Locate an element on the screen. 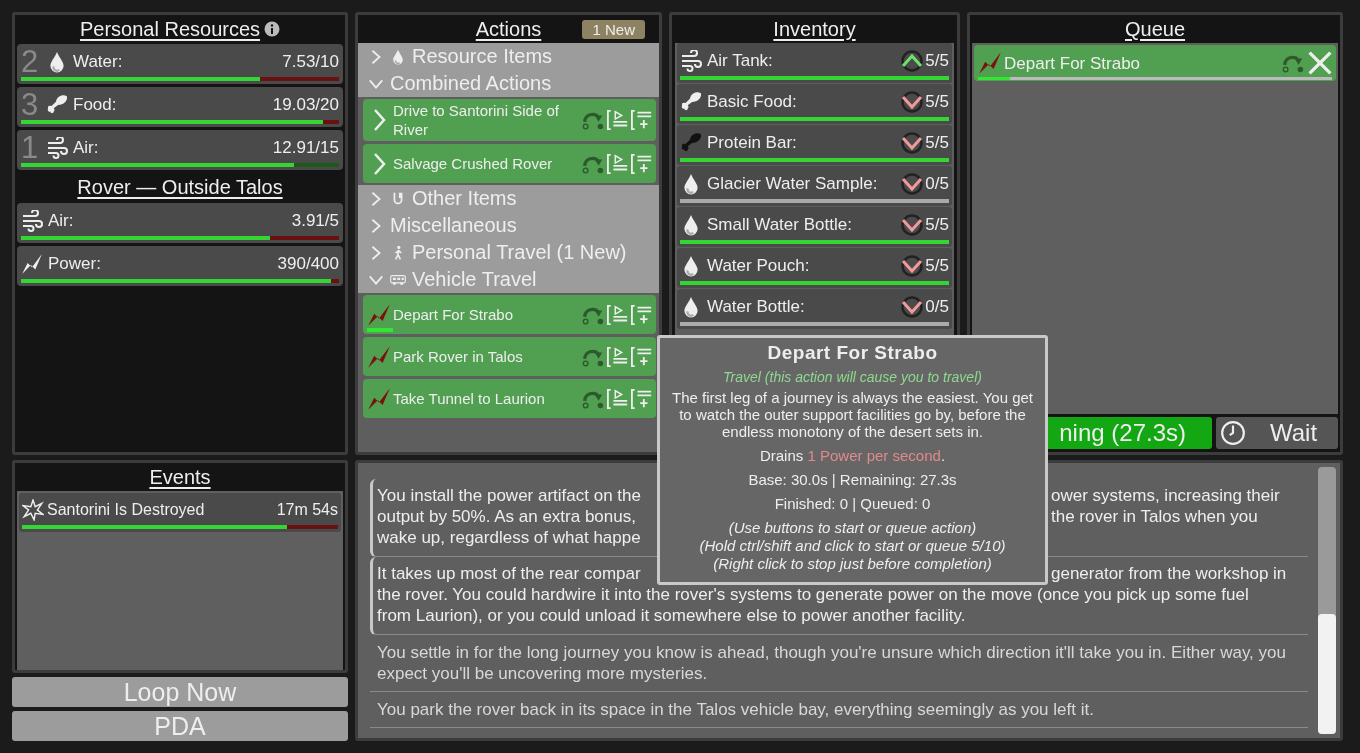  resource-label: Food: is located at coordinates (95, 104).